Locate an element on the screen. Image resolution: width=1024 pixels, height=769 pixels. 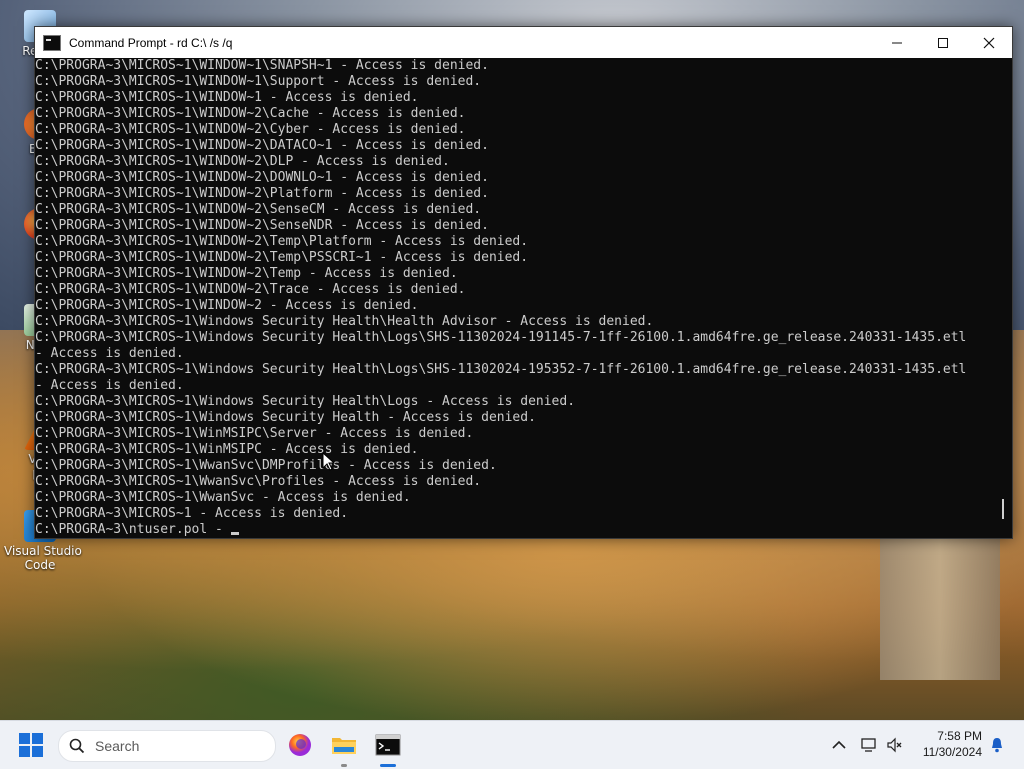
app-active-indicator is located at coordinates (388, 765).